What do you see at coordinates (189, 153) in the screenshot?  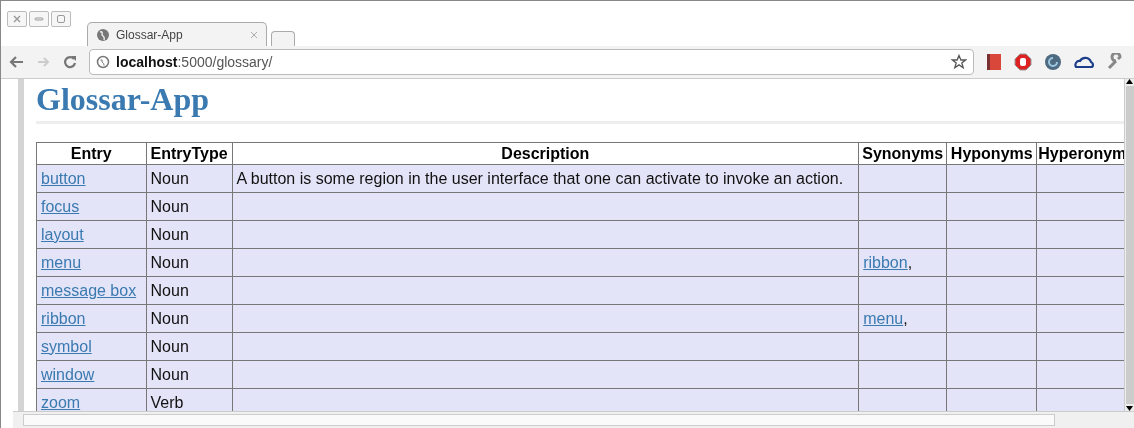 I see `column-header: EntryType` at bounding box center [189, 153].